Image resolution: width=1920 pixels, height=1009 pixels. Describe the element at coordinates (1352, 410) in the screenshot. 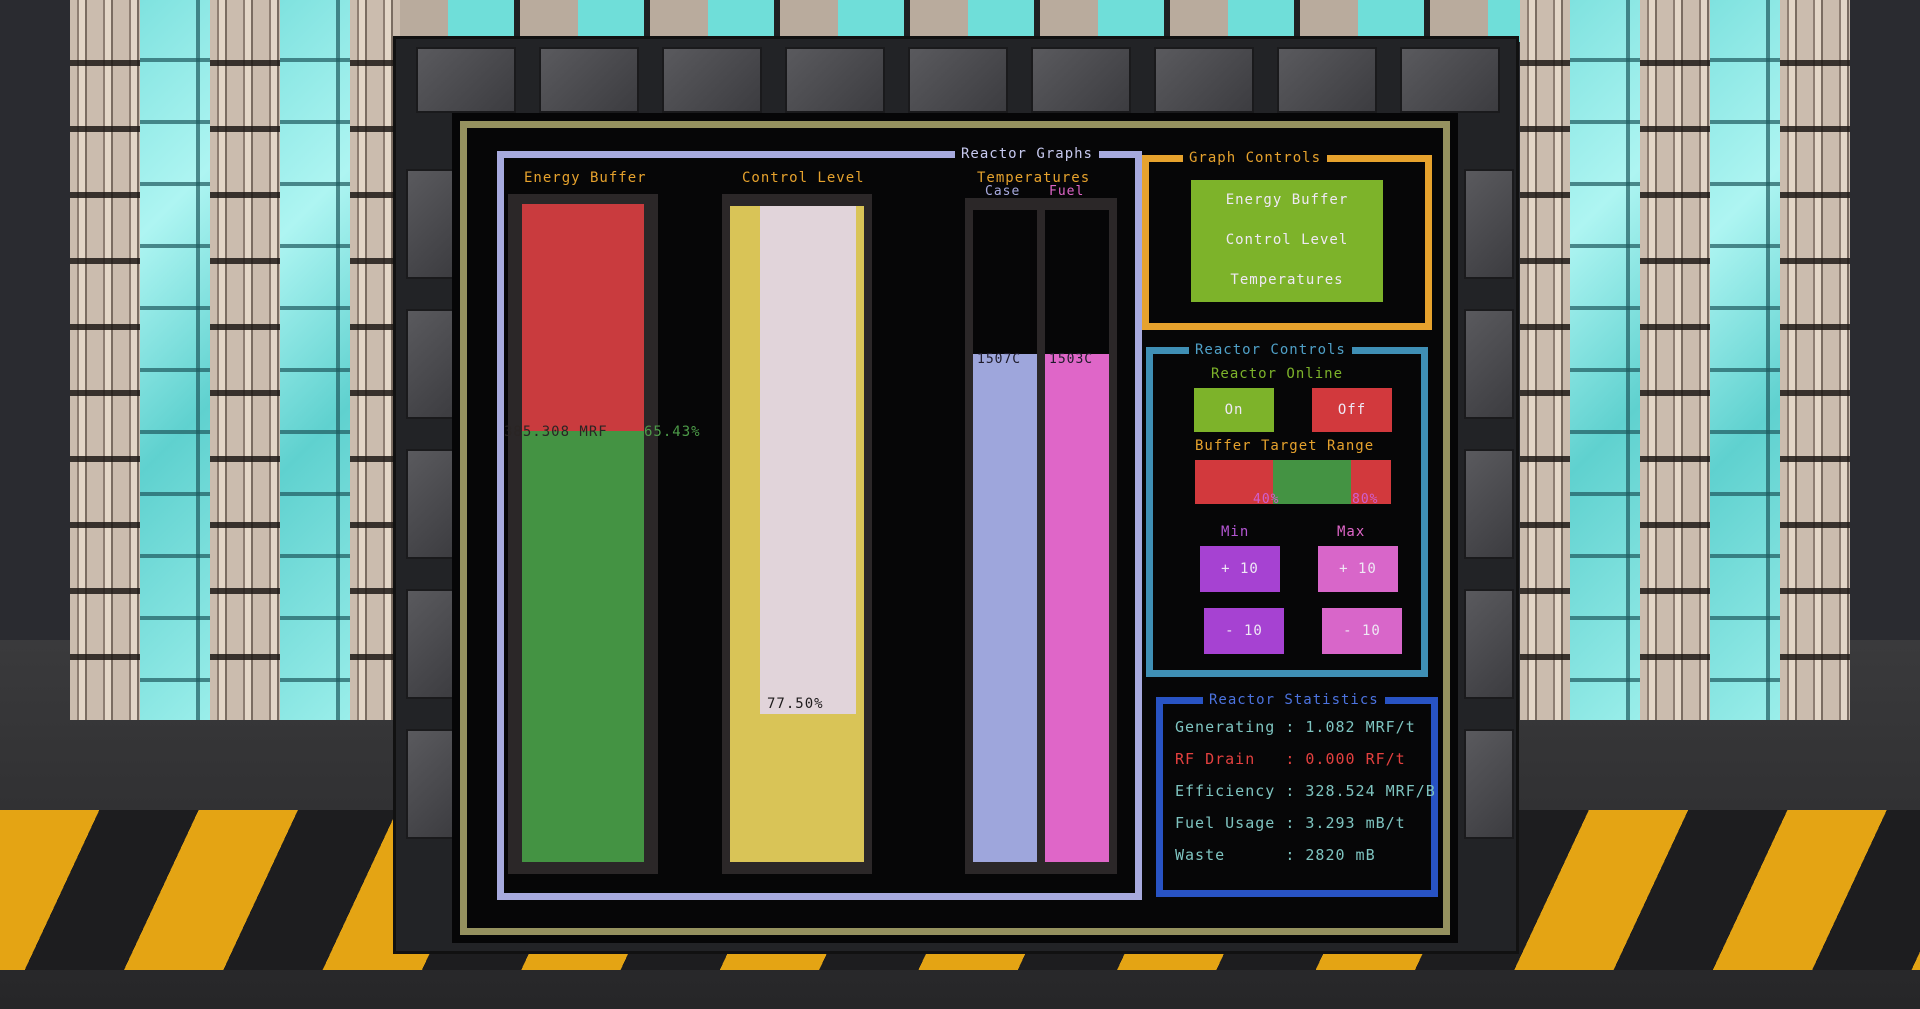

I see `reactor-off-button: Off` at that location.